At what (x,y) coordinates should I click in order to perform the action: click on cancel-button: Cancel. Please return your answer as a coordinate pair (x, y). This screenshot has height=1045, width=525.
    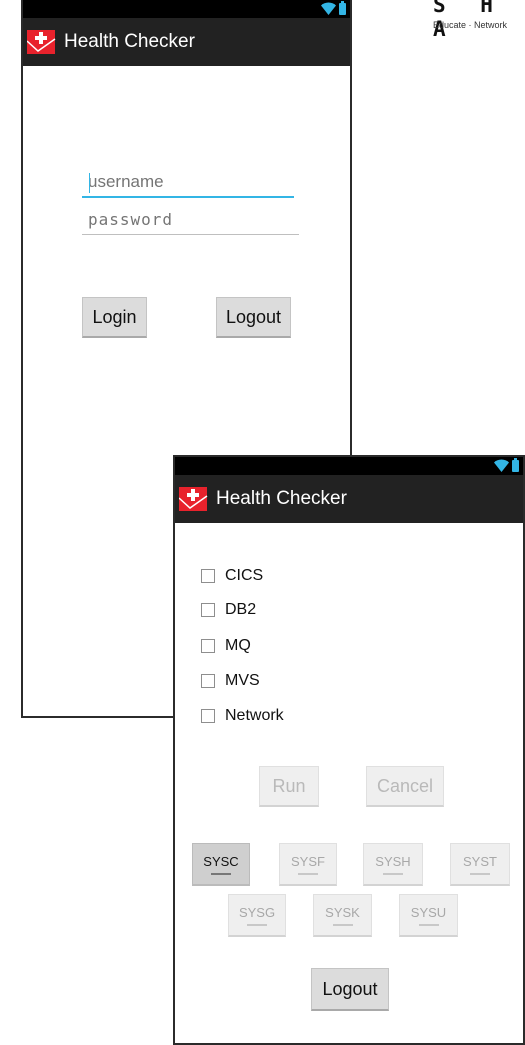
    Looking at the image, I should click on (405, 786).